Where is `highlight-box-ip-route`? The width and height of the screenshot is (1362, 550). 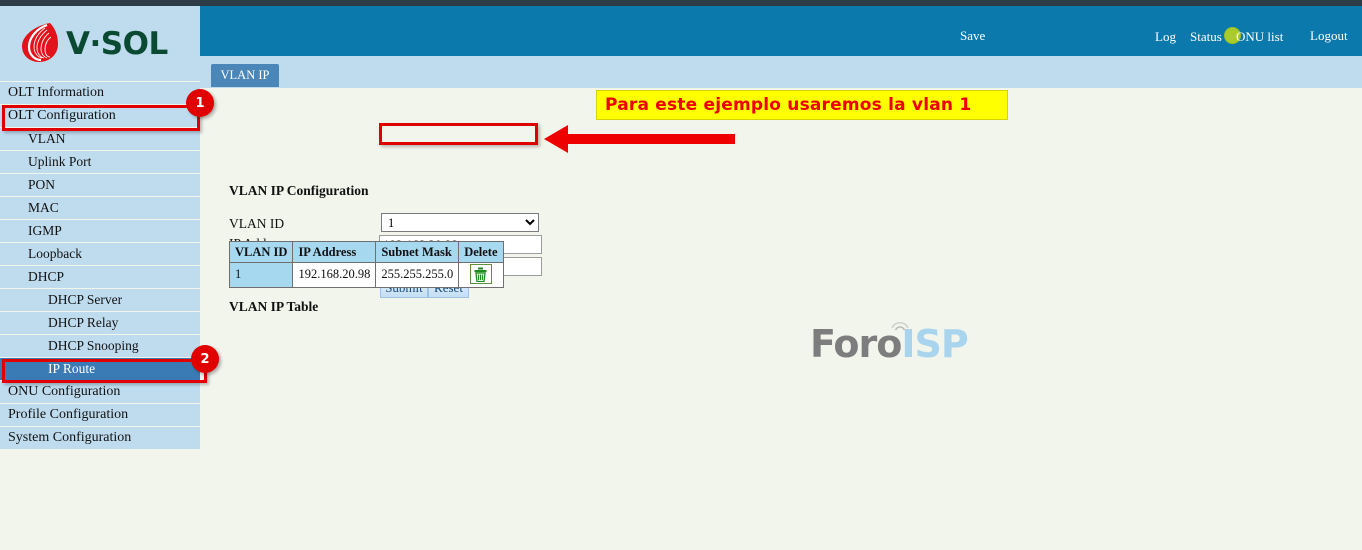 highlight-box-ip-route is located at coordinates (104, 371).